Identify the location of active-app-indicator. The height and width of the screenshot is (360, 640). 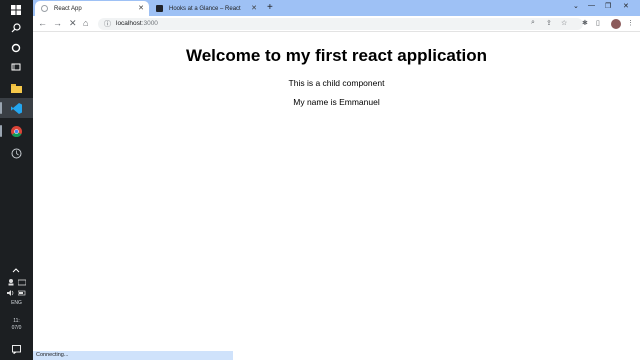
(1, 108).